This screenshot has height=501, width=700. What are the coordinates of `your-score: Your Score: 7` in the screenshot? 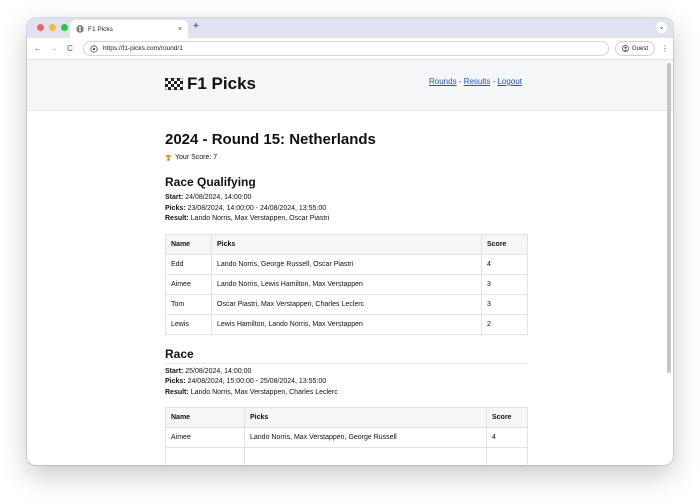 It's located at (346, 157).